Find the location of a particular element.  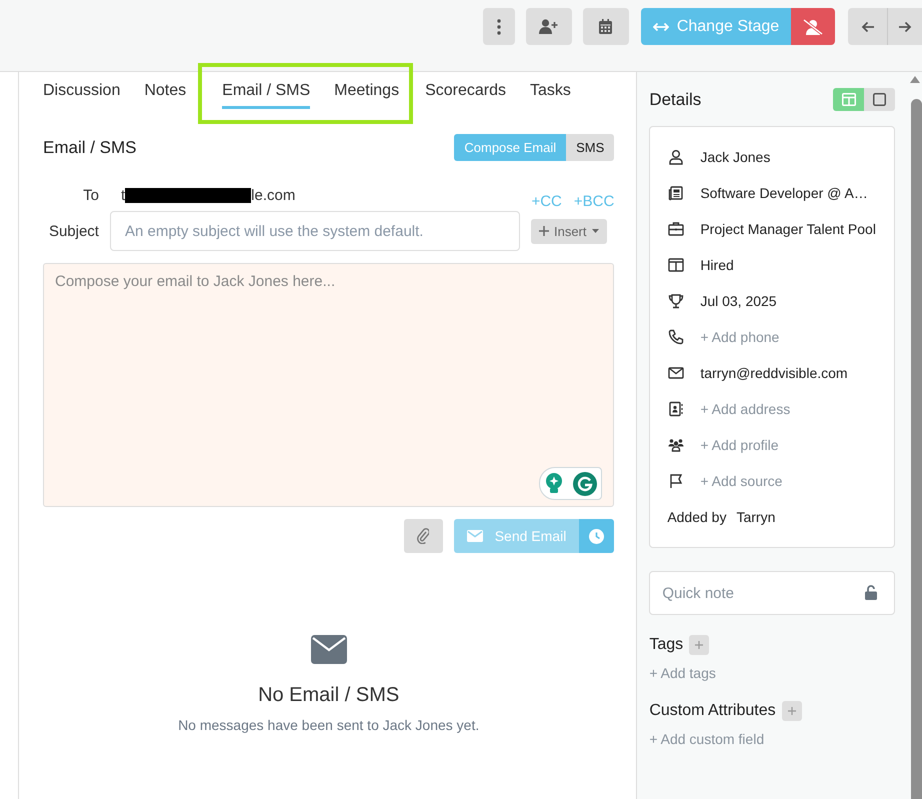

contact-card-icon is located at coordinates (676, 409).